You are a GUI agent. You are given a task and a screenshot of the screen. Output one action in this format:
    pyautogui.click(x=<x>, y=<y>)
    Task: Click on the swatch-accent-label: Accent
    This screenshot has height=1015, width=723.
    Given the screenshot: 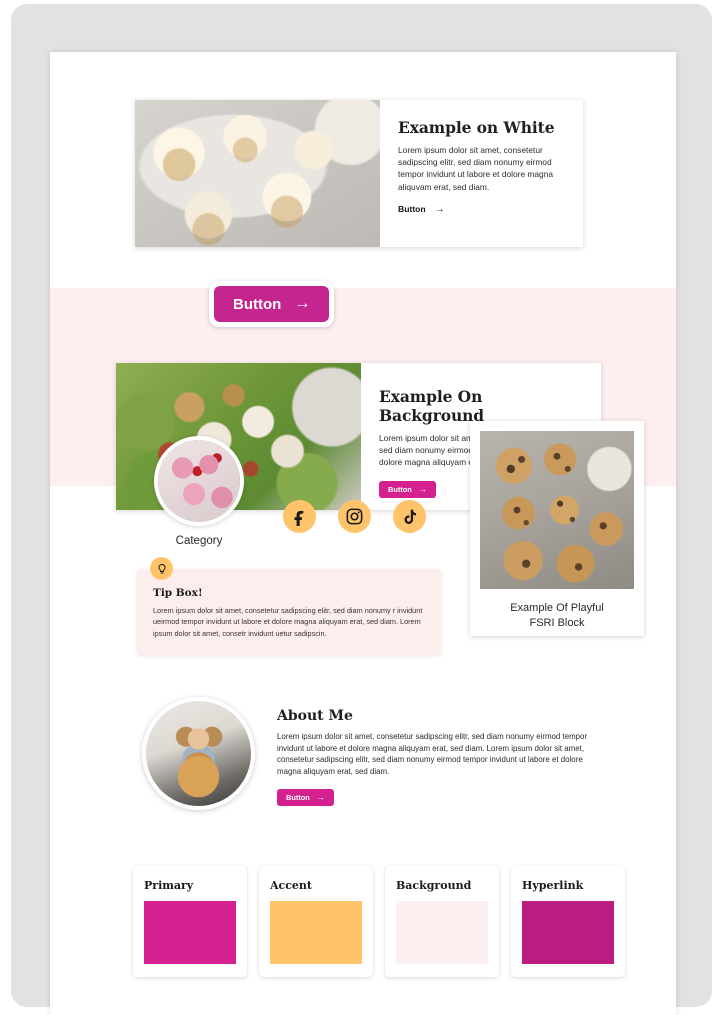 What is the action you would take?
    pyautogui.click(x=291, y=885)
    